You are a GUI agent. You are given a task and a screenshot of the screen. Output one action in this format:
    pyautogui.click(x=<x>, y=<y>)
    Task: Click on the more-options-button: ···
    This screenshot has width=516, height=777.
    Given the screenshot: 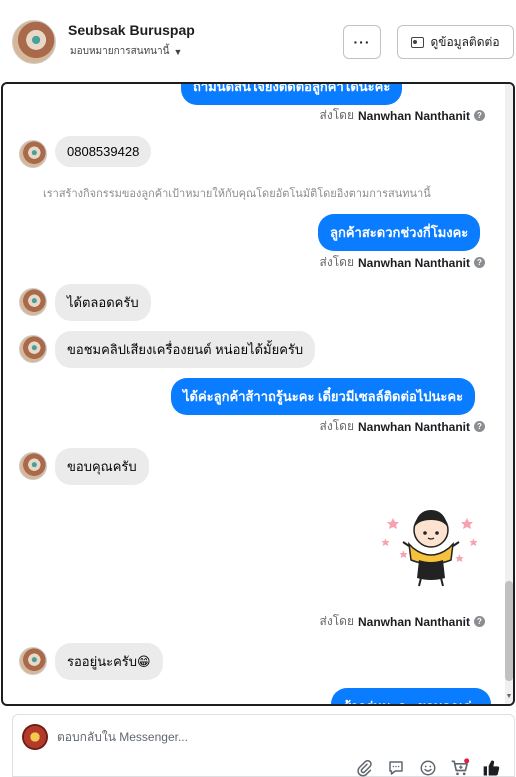 What is the action you would take?
    pyautogui.click(x=362, y=42)
    